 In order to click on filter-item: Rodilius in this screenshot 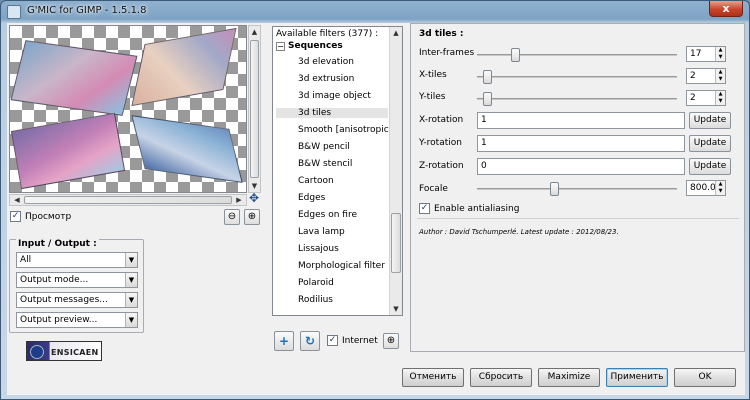, I will do `click(315, 300)`.